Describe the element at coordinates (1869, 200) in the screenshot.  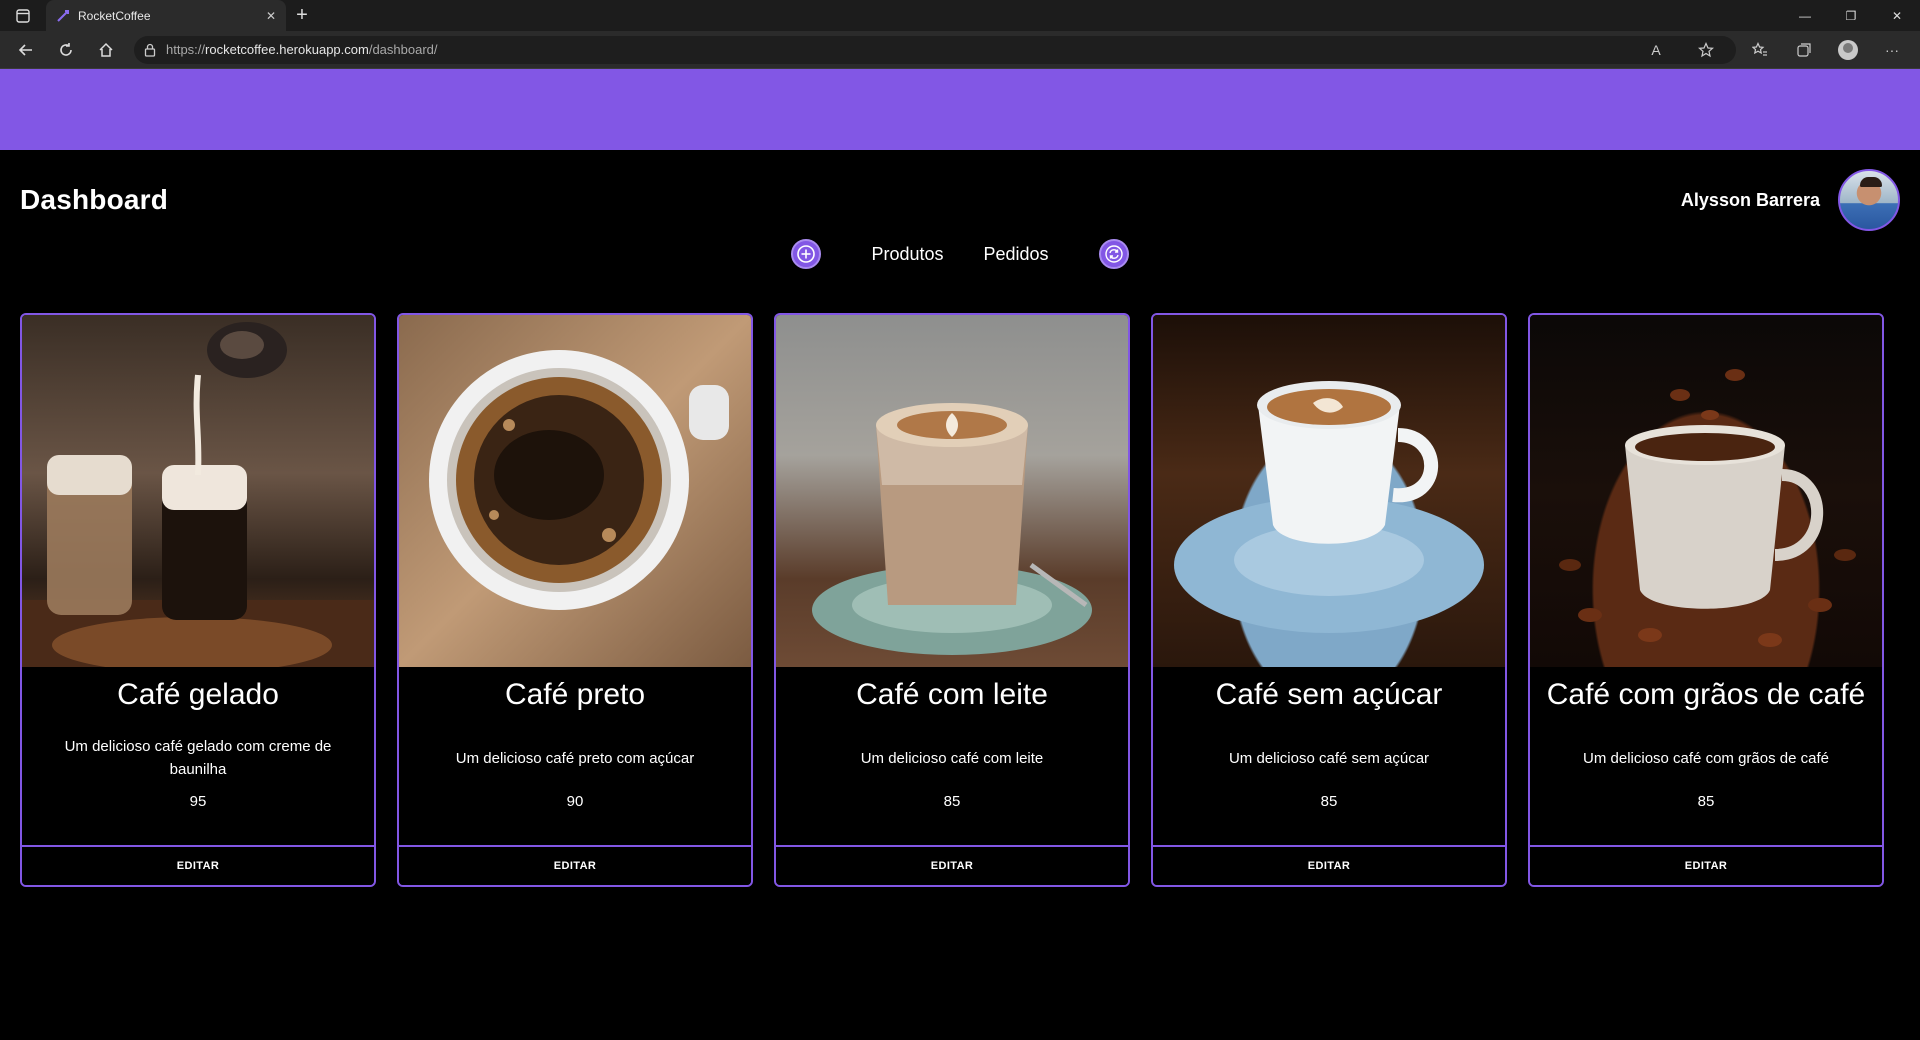
I see `user-avatar` at that location.